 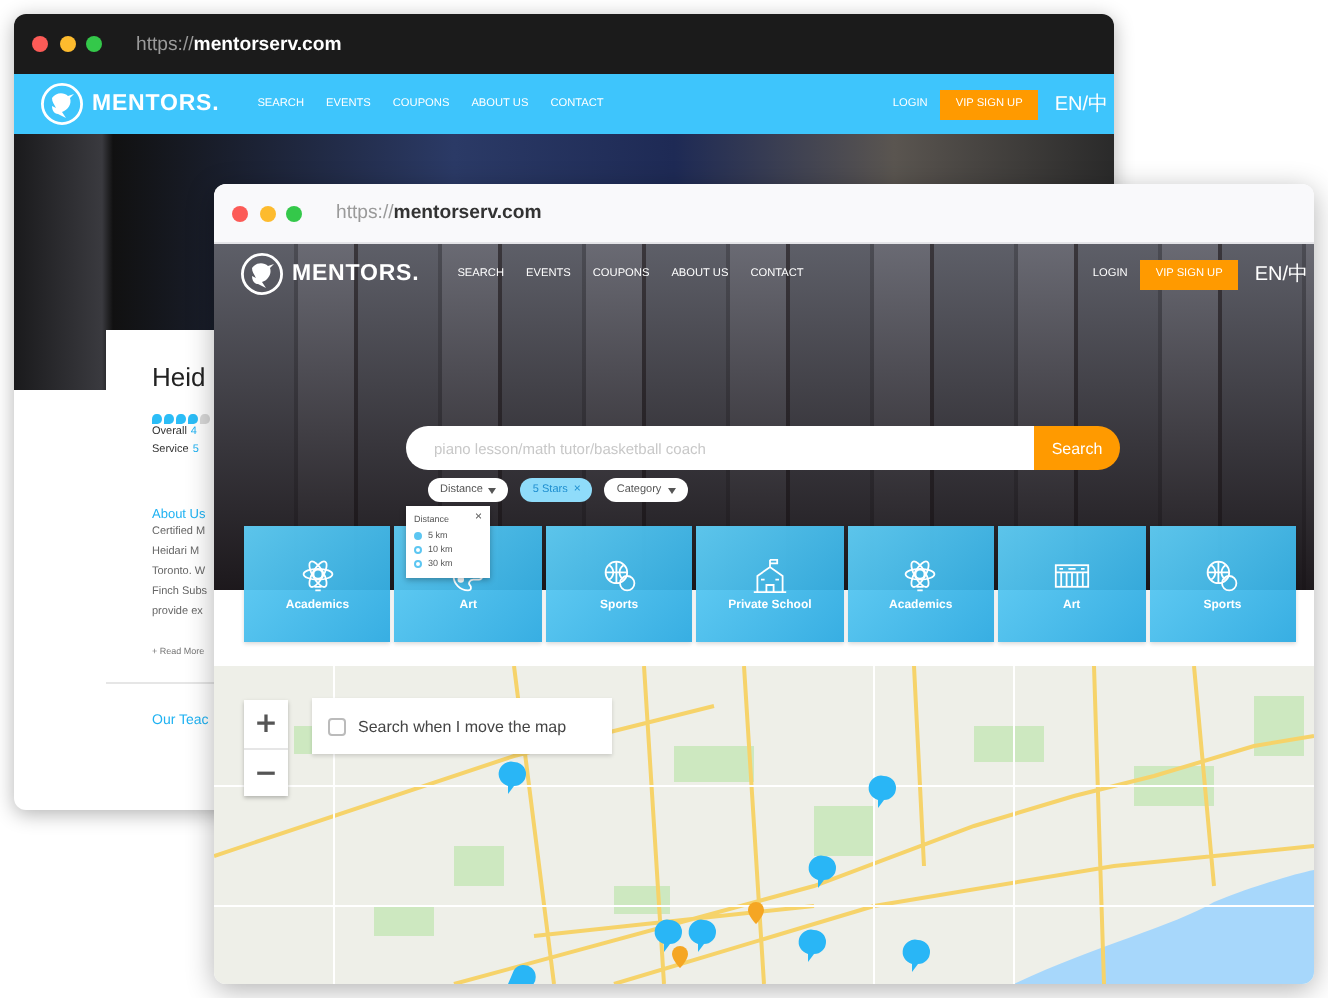 I want to click on checkbox-label: Search when I move the map, so click(x=462, y=726).